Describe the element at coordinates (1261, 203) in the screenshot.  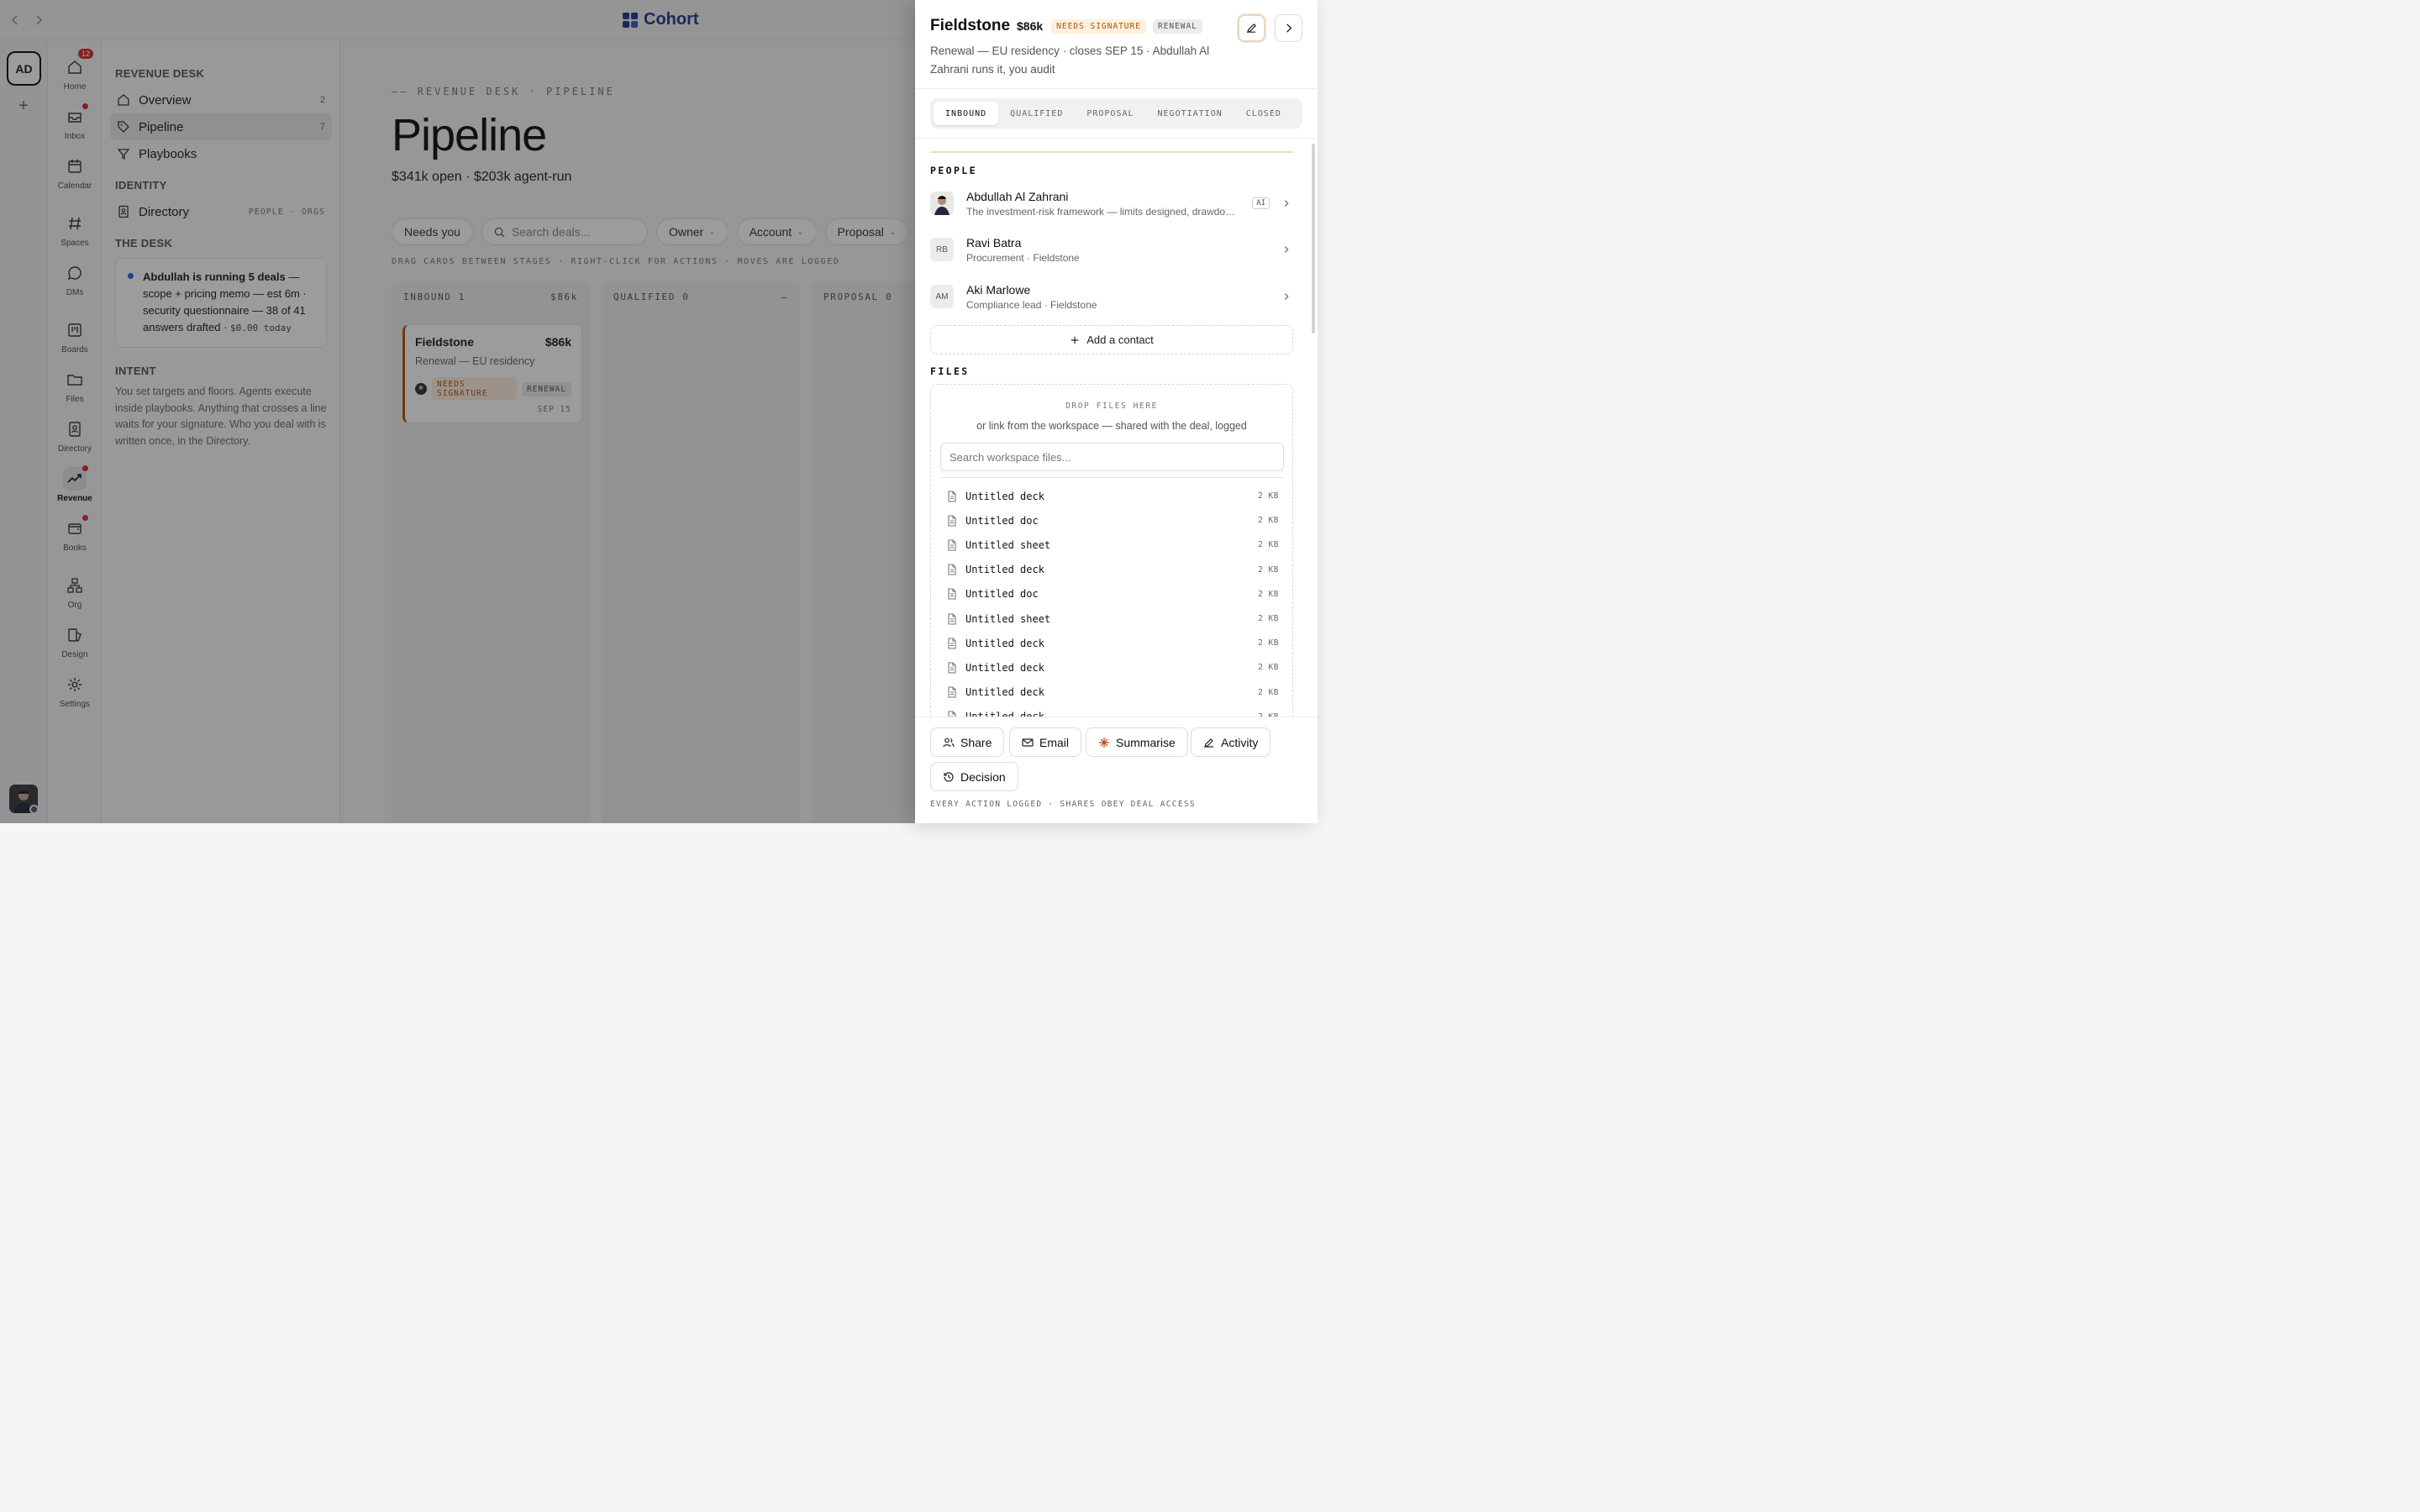
I see `ai-badge: AI` at that location.